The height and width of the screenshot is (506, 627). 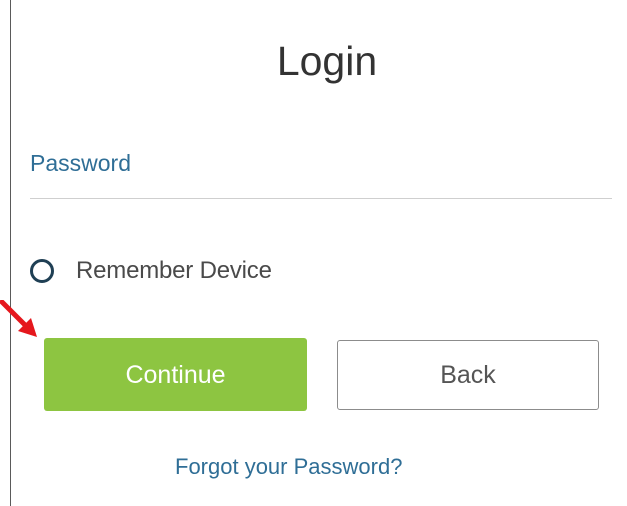 I want to click on password-label: Password, so click(x=80, y=163).